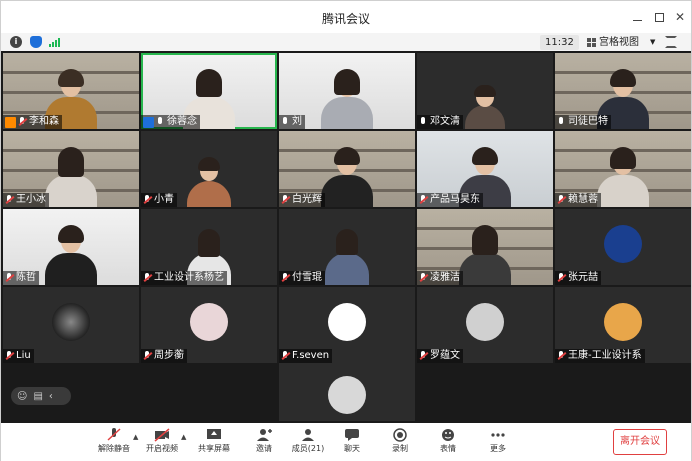  Describe the element at coordinates (189, 277) in the screenshot. I see `participant-name: 工业设计系杨艺` at that location.